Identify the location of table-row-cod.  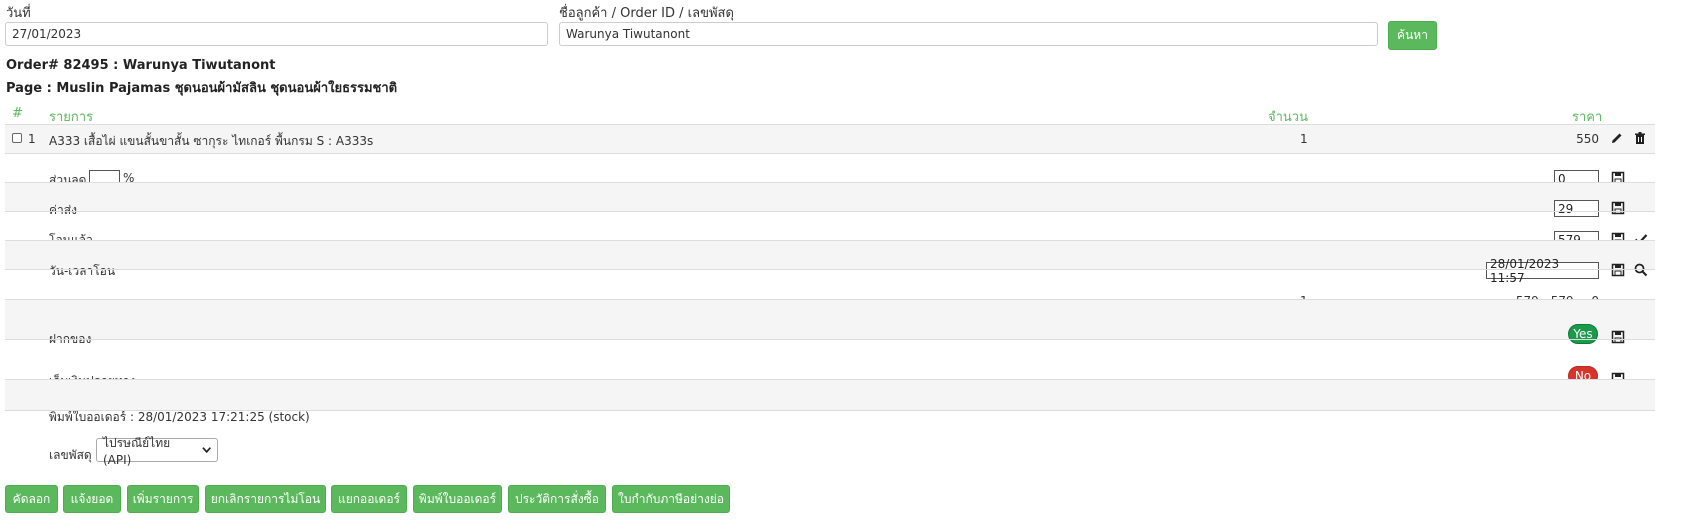
(830, 359).